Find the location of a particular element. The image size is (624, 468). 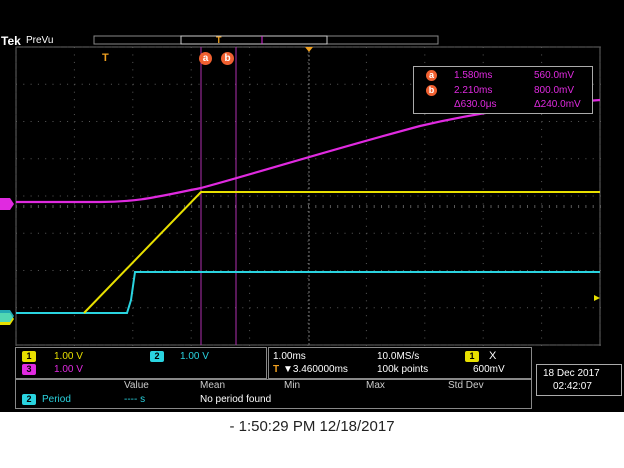

brand-logo: Tek is located at coordinates (11, 41).